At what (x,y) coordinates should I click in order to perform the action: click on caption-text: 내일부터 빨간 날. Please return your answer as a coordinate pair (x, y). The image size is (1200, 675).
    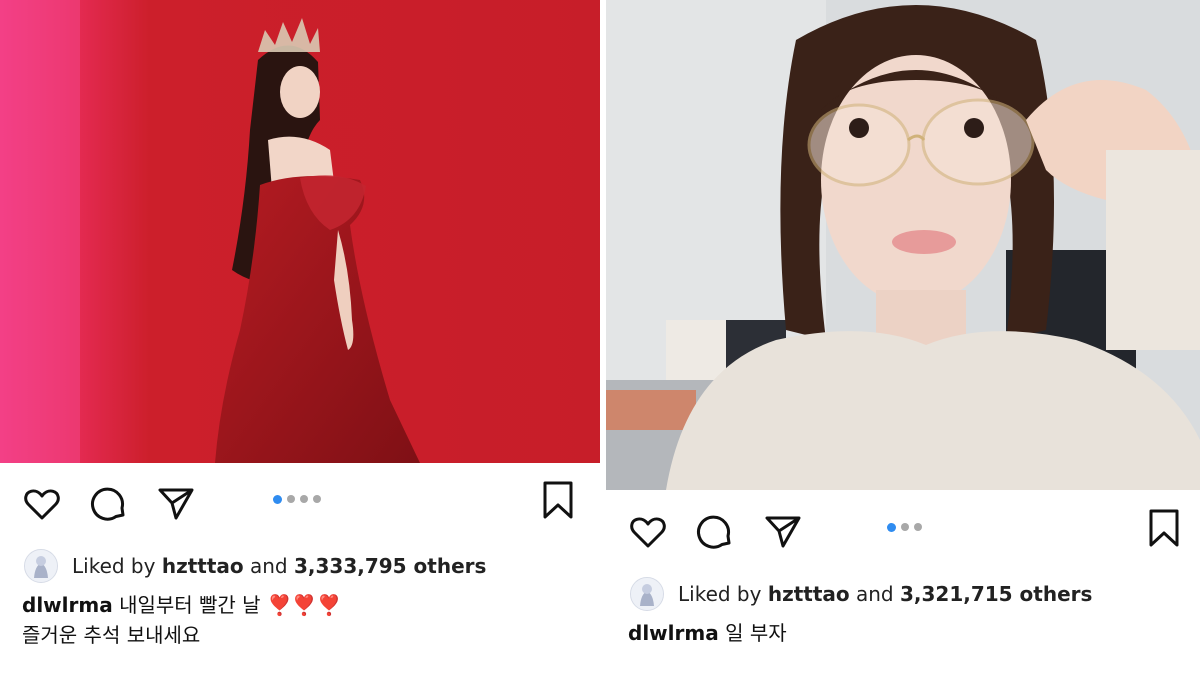
    Looking at the image, I should click on (190, 605).